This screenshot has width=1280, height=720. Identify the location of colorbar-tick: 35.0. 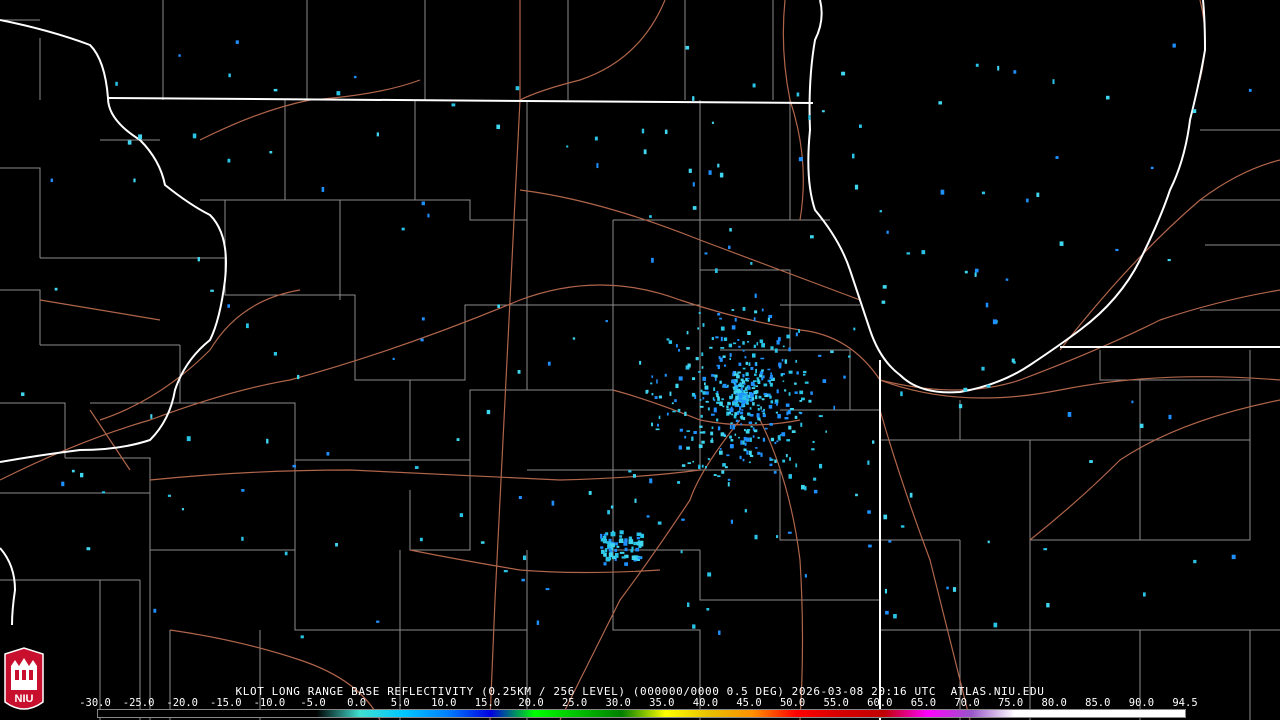
(662, 703).